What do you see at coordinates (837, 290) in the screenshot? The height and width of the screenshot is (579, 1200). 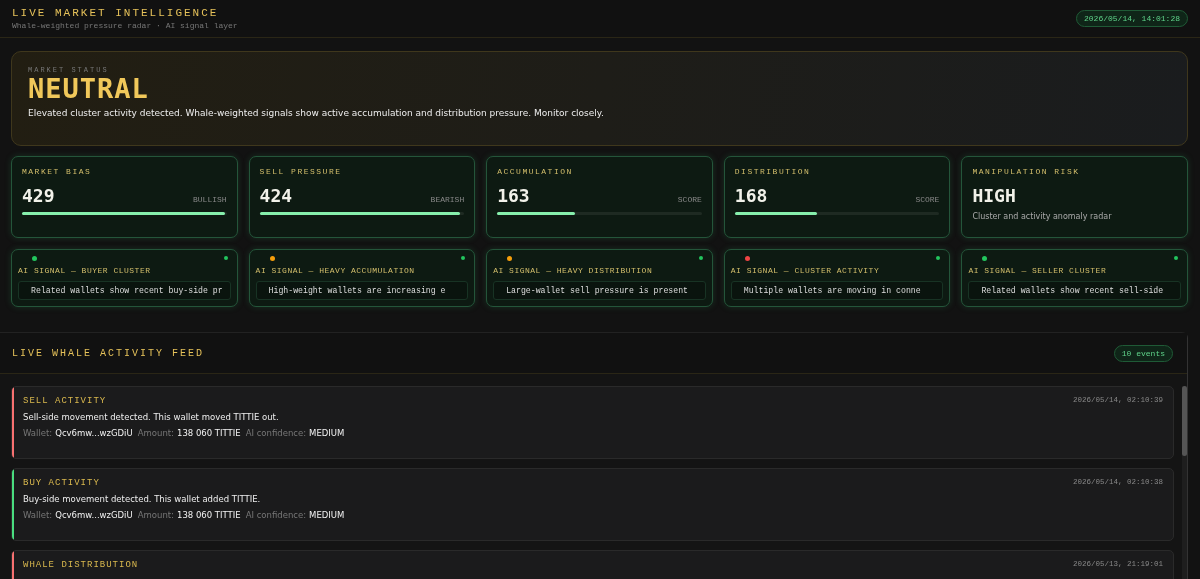 I see `signal-message: Multiple wallets are moving in conne` at bounding box center [837, 290].